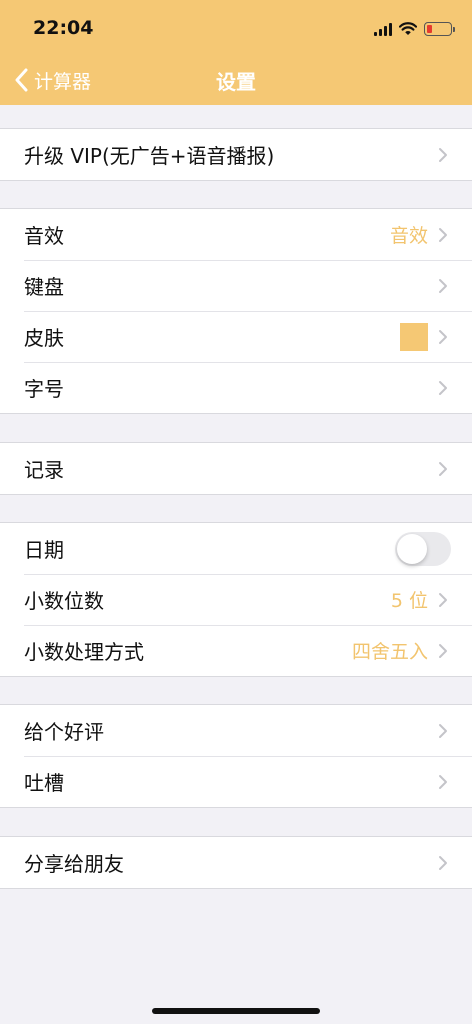  What do you see at coordinates (389, 652) in the screenshot?
I see `row-value: 四舍五入` at bounding box center [389, 652].